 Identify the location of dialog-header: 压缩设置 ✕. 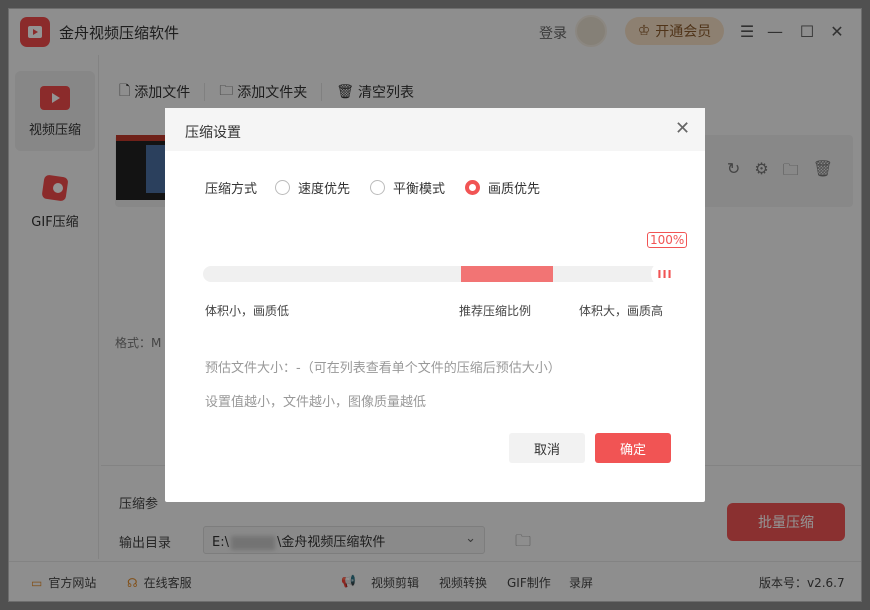
(435, 129).